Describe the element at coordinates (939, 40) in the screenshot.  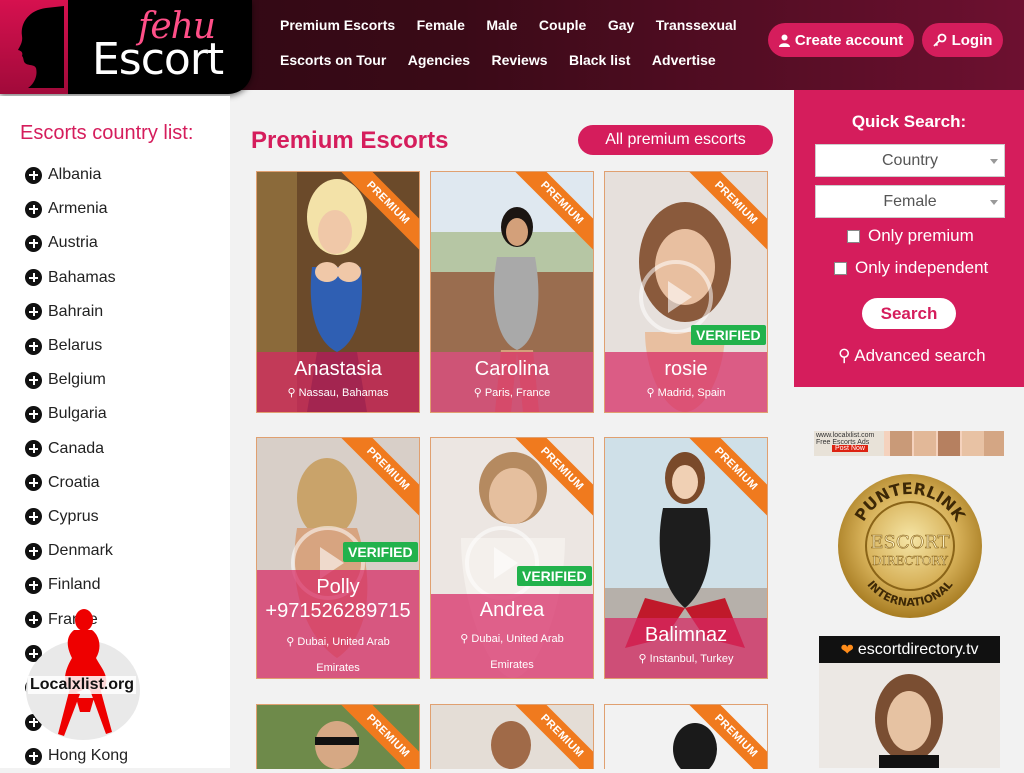
I see `key-icon` at that location.